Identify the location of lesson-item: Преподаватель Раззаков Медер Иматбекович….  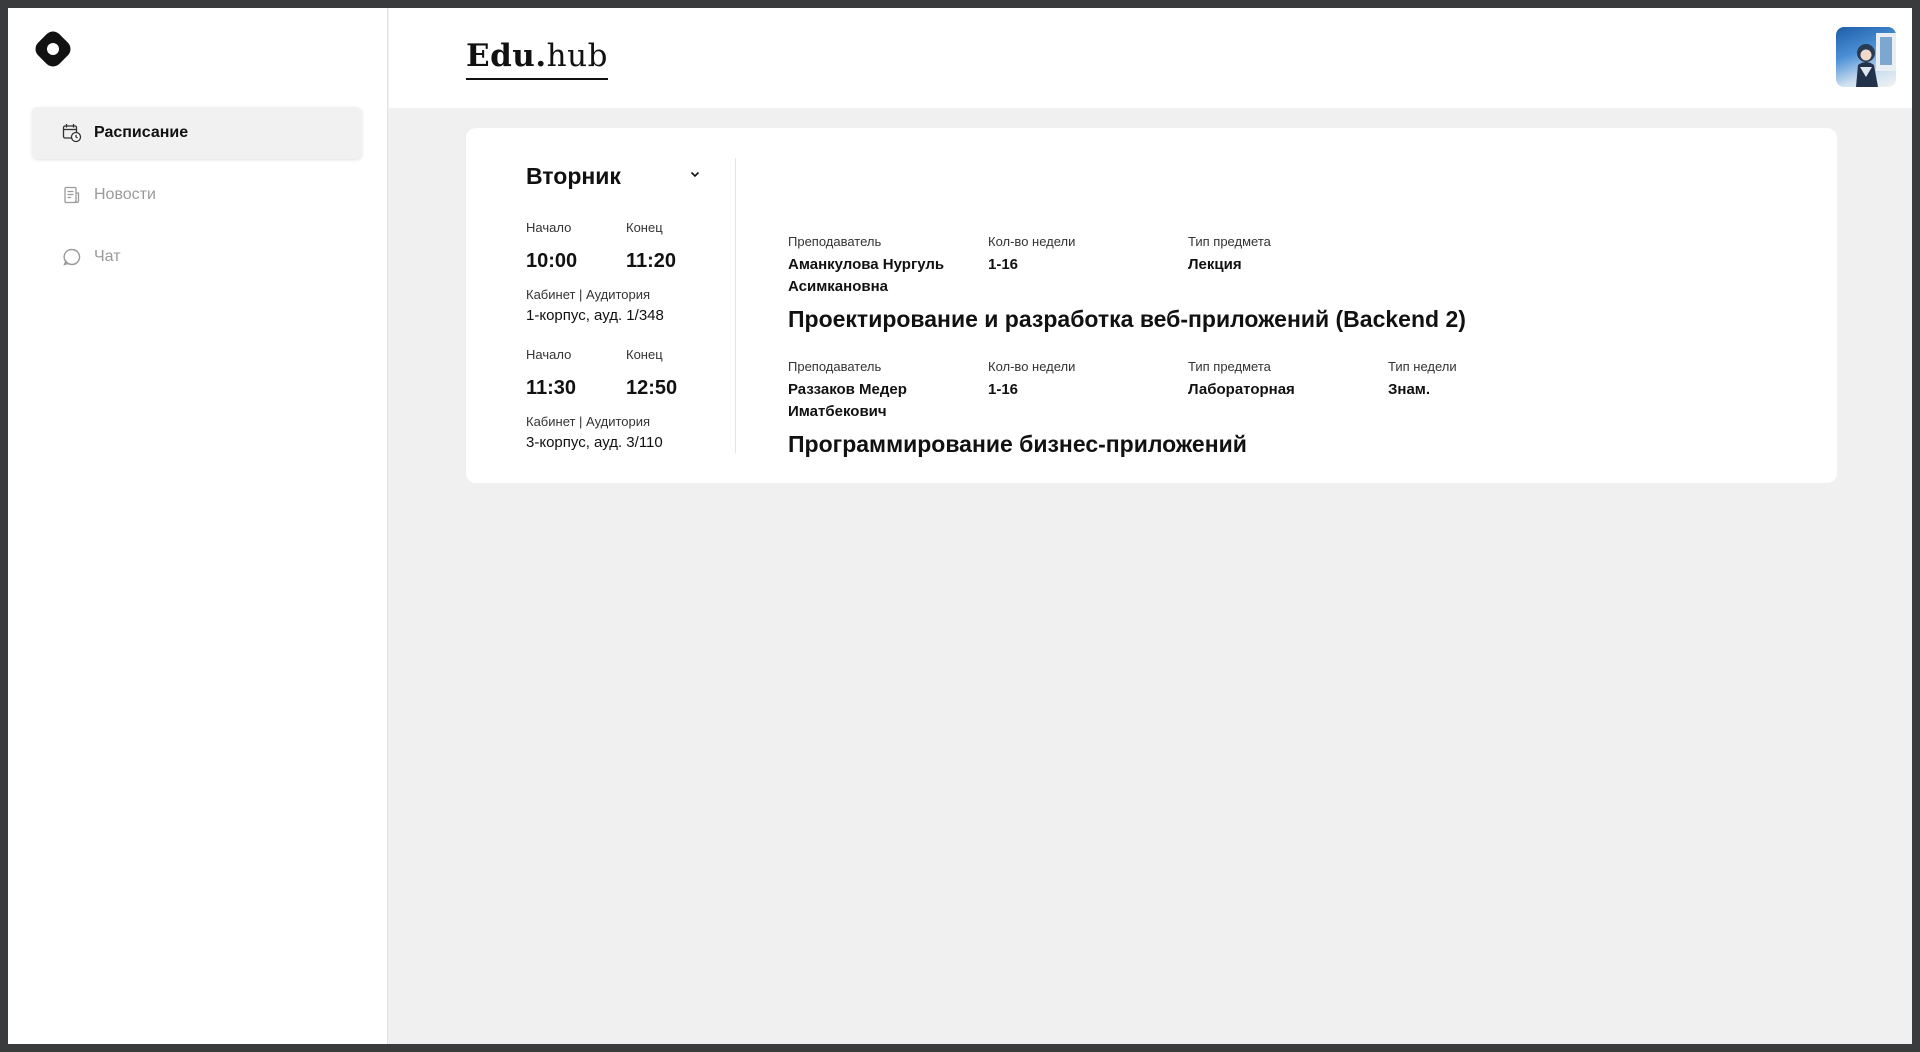
(1238, 408).